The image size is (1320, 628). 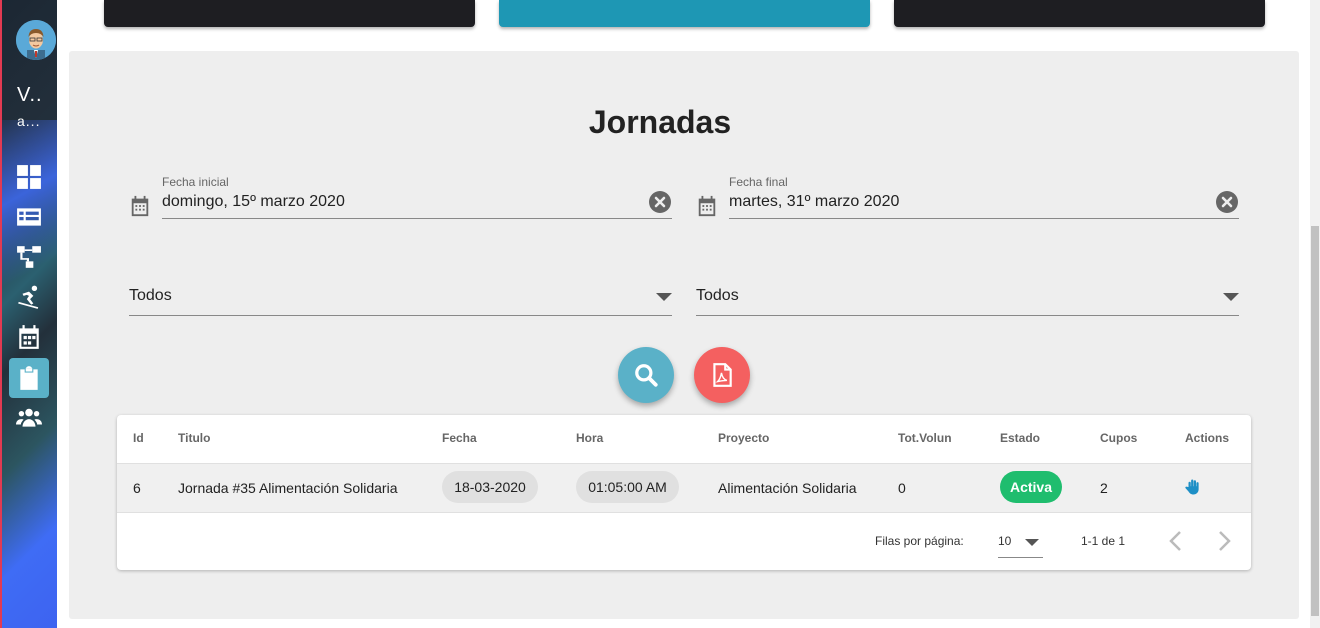 I want to click on end-date-underline, so click(x=984, y=218).